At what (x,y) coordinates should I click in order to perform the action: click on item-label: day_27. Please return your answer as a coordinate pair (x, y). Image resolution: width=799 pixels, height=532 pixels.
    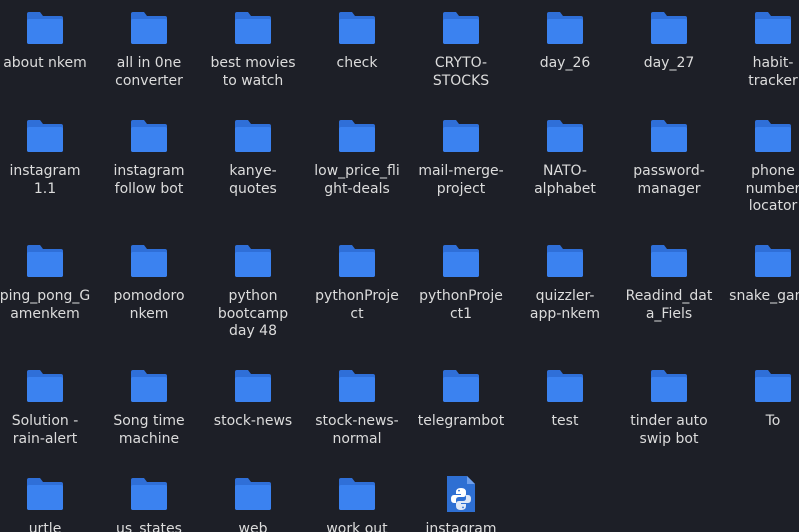
    Looking at the image, I should click on (669, 63).